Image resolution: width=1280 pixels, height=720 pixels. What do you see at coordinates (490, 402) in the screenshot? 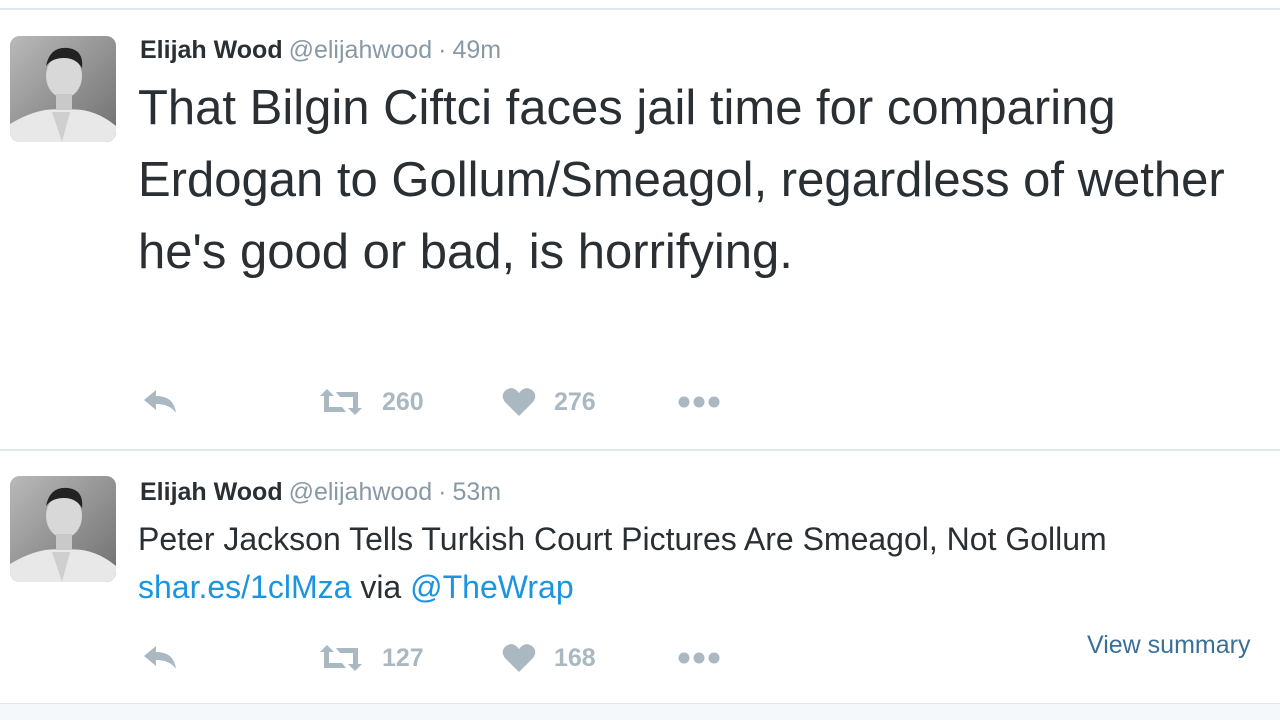
I see `tweet-actions: 260 276` at bounding box center [490, 402].